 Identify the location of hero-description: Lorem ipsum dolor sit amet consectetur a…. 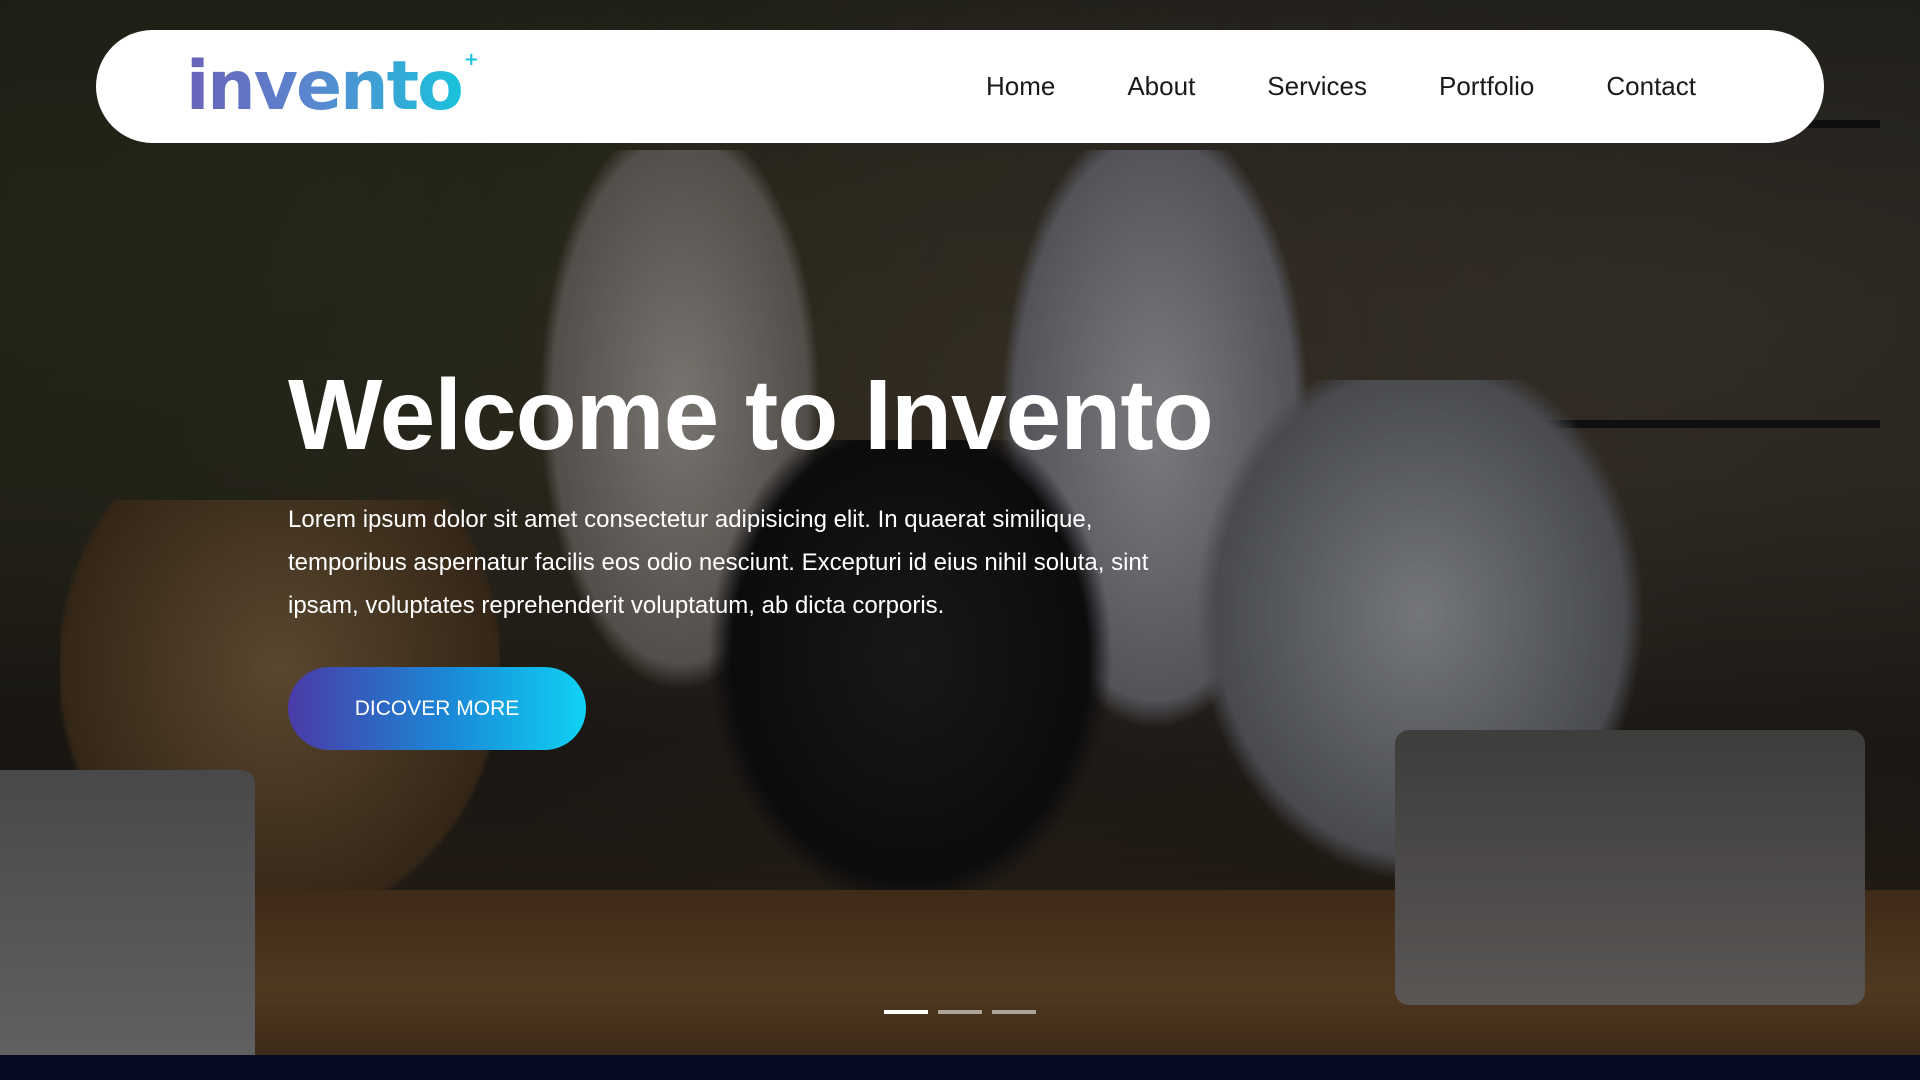
(718, 562).